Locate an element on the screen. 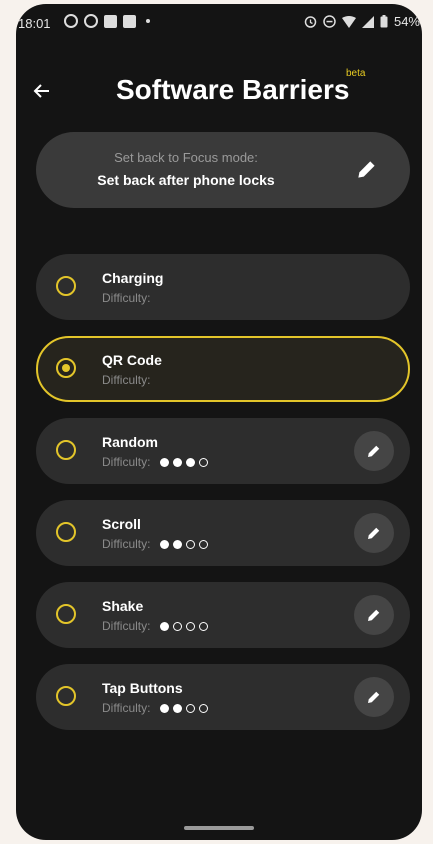  barrier-name: Charging is located at coordinates (133, 278).